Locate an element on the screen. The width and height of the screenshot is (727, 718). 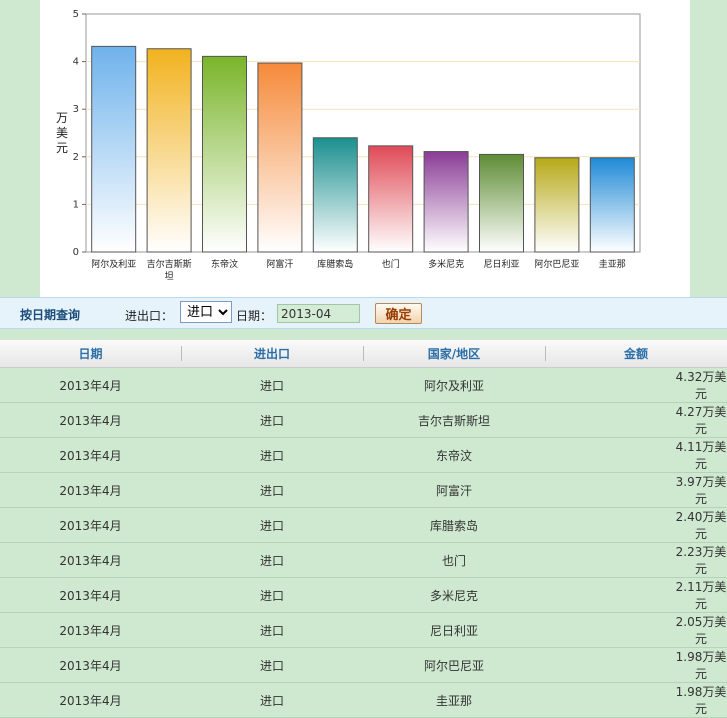
table-row: 2013年4月 进口 阿尔及利亚 4.32万美元 is located at coordinates (363, 385).